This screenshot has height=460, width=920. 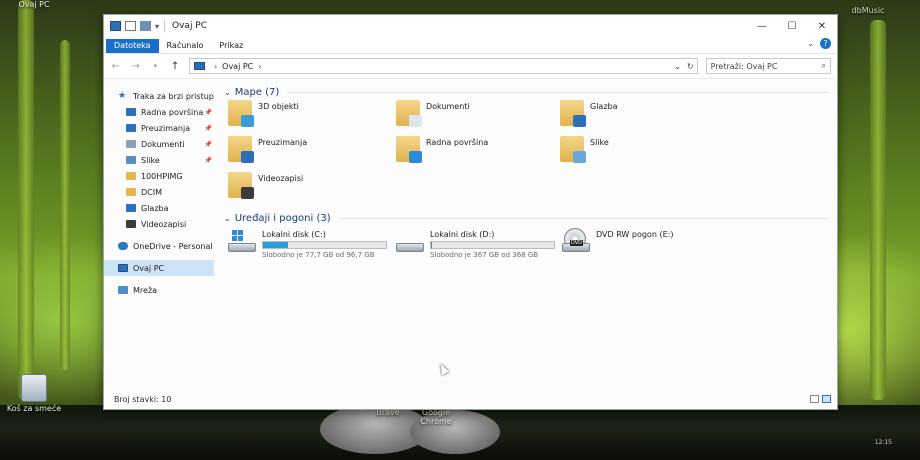 What do you see at coordinates (242, 241) in the screenshot?
I see `windows-drive-icon` at bounding box center [242, 241].